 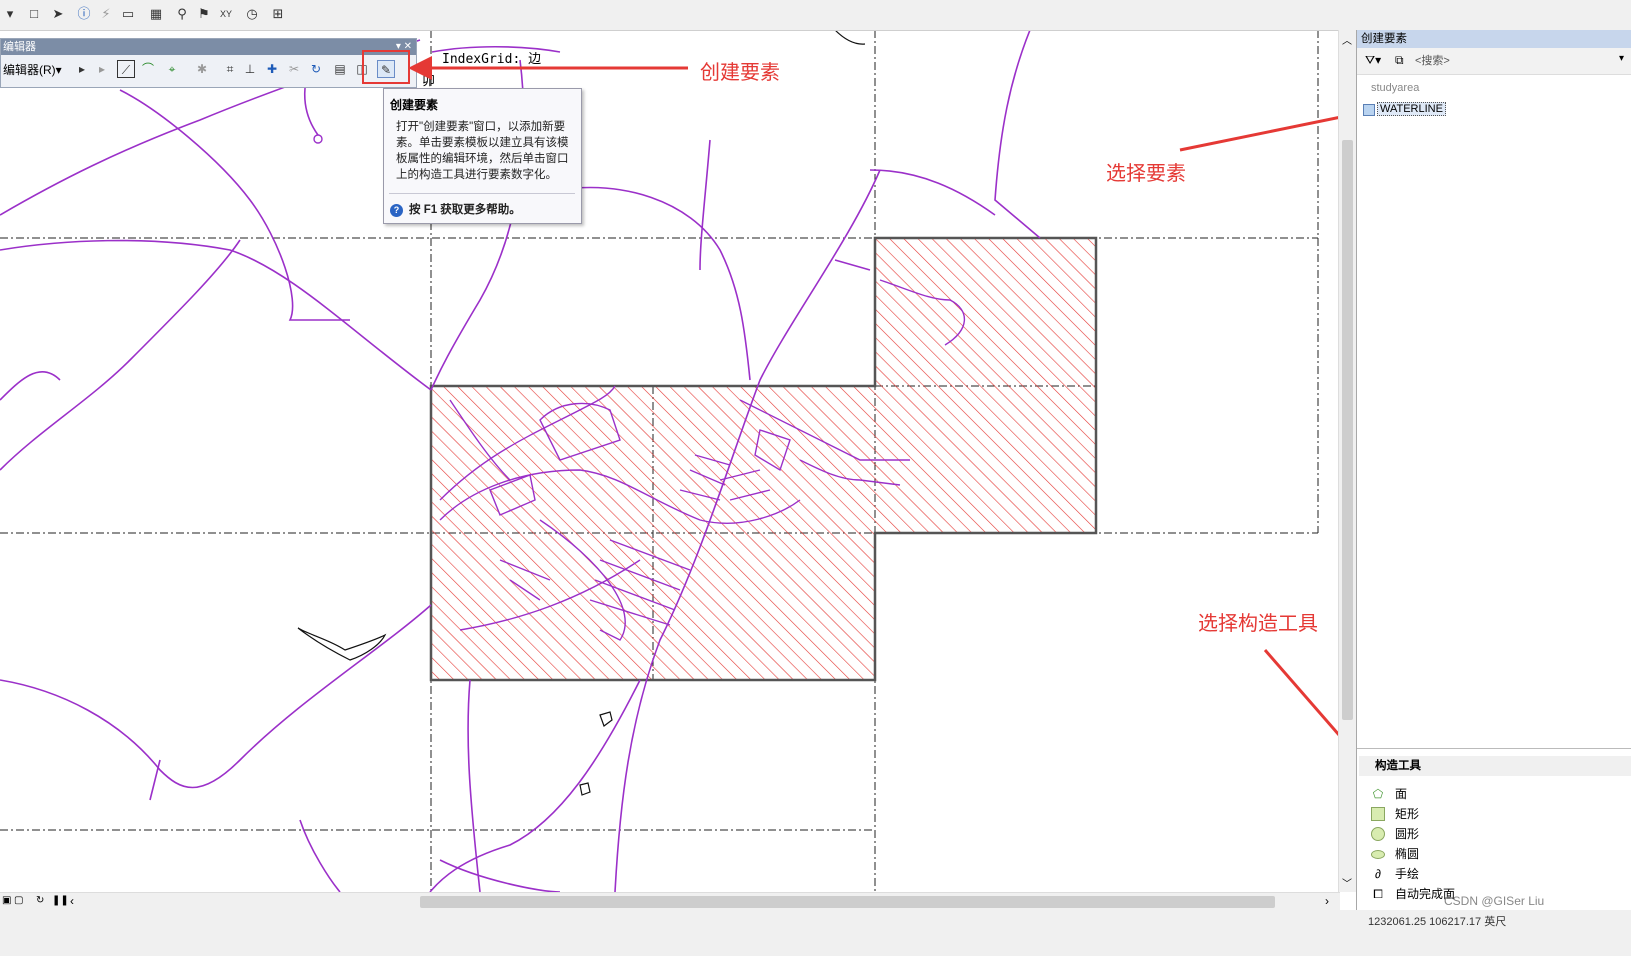 What do you see at coordinates (1471, 854) in the screenshot?
I see `tool-ellipse: 椭圆` at bounding box center [1471, 854].